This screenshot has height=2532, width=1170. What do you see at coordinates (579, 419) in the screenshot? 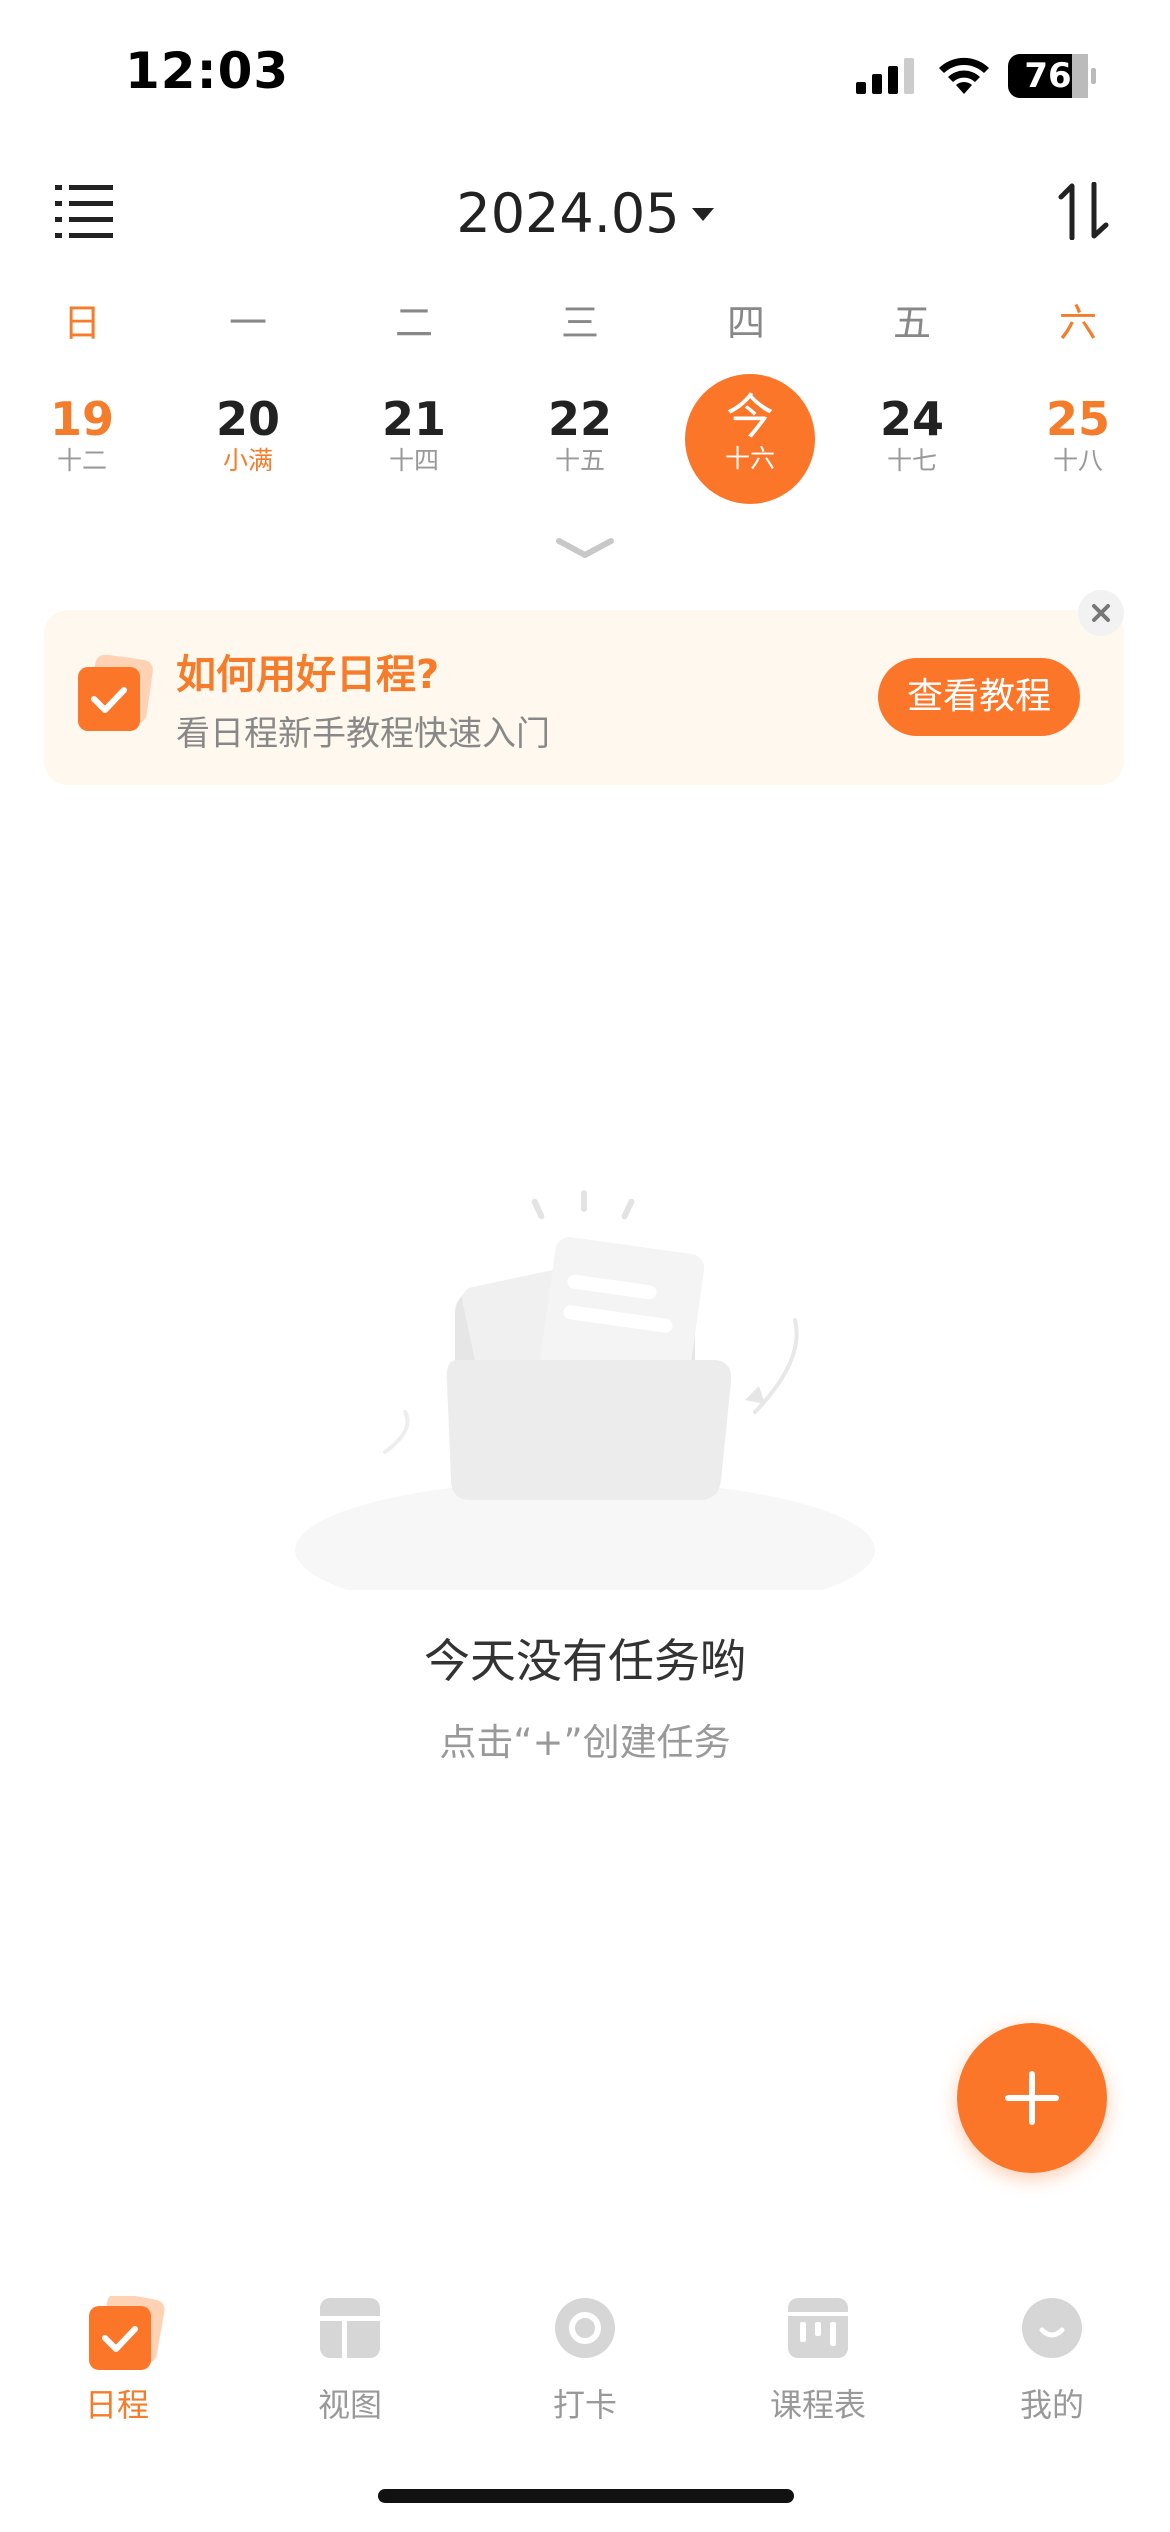
I see `date-number: 22` at bounding box center [579, 419].